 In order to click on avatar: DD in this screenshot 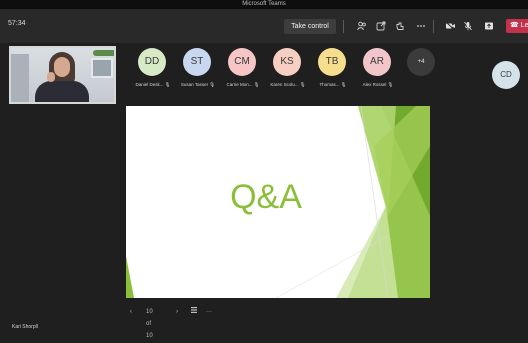, I will do `click(152, 62)`.